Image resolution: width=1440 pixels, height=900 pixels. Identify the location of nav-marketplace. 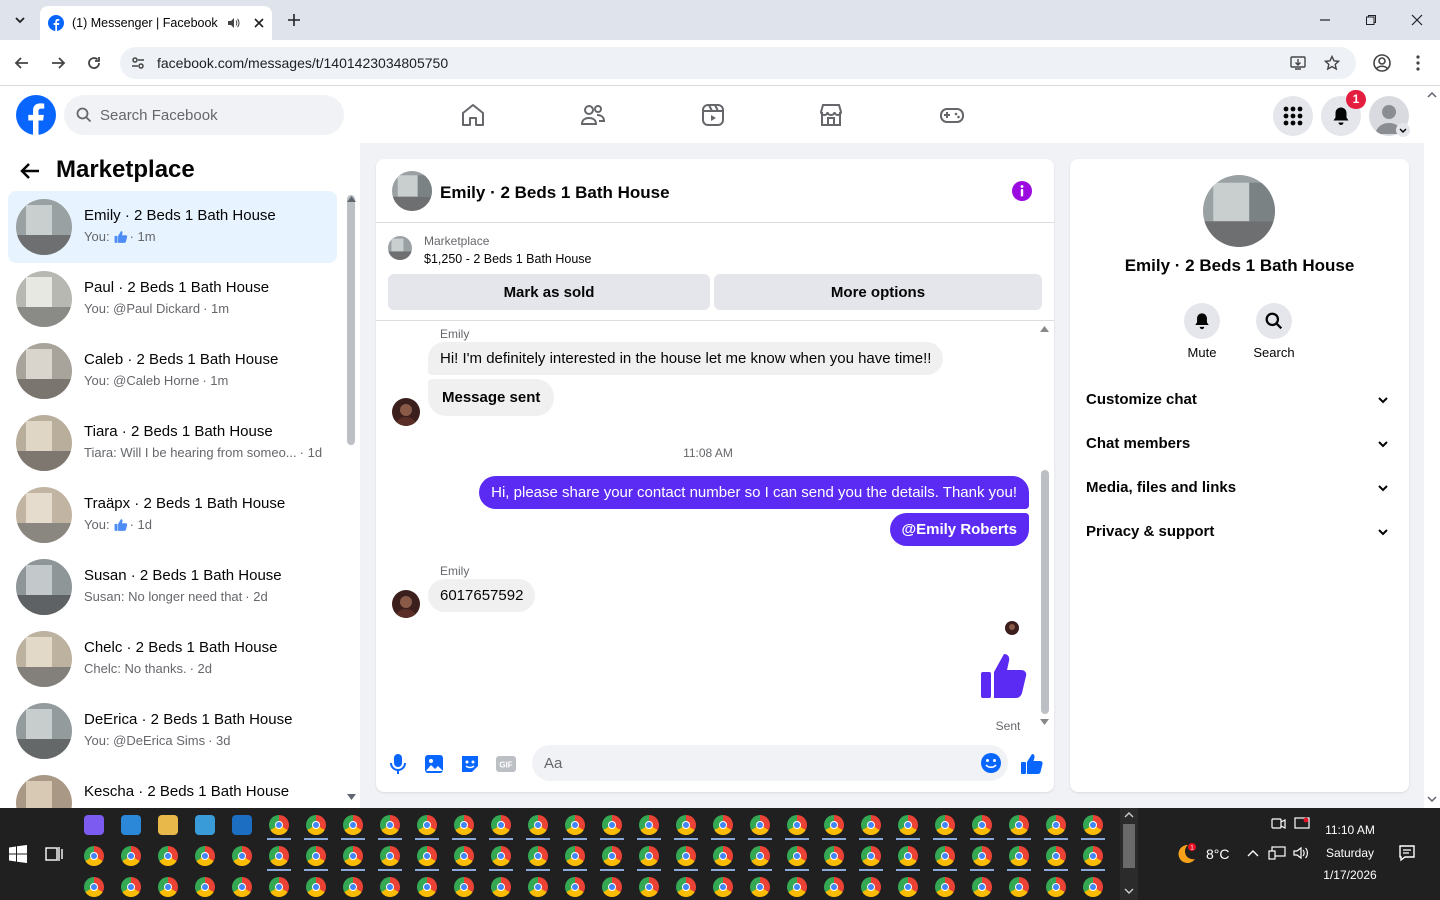
(831, 115).